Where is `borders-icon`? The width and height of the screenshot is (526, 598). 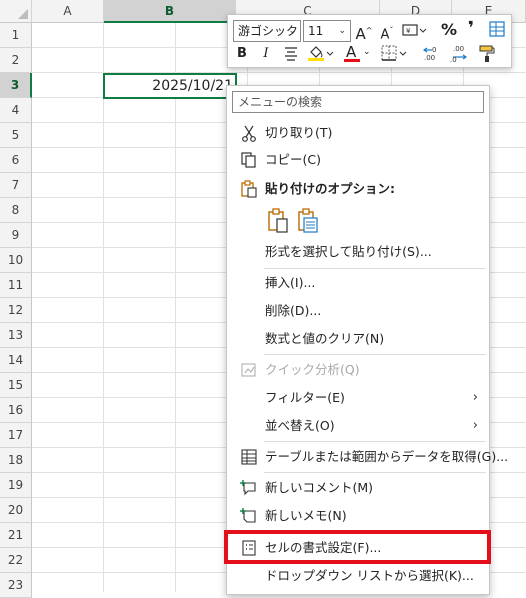
borders-icon is located at coordinates (394, 53).